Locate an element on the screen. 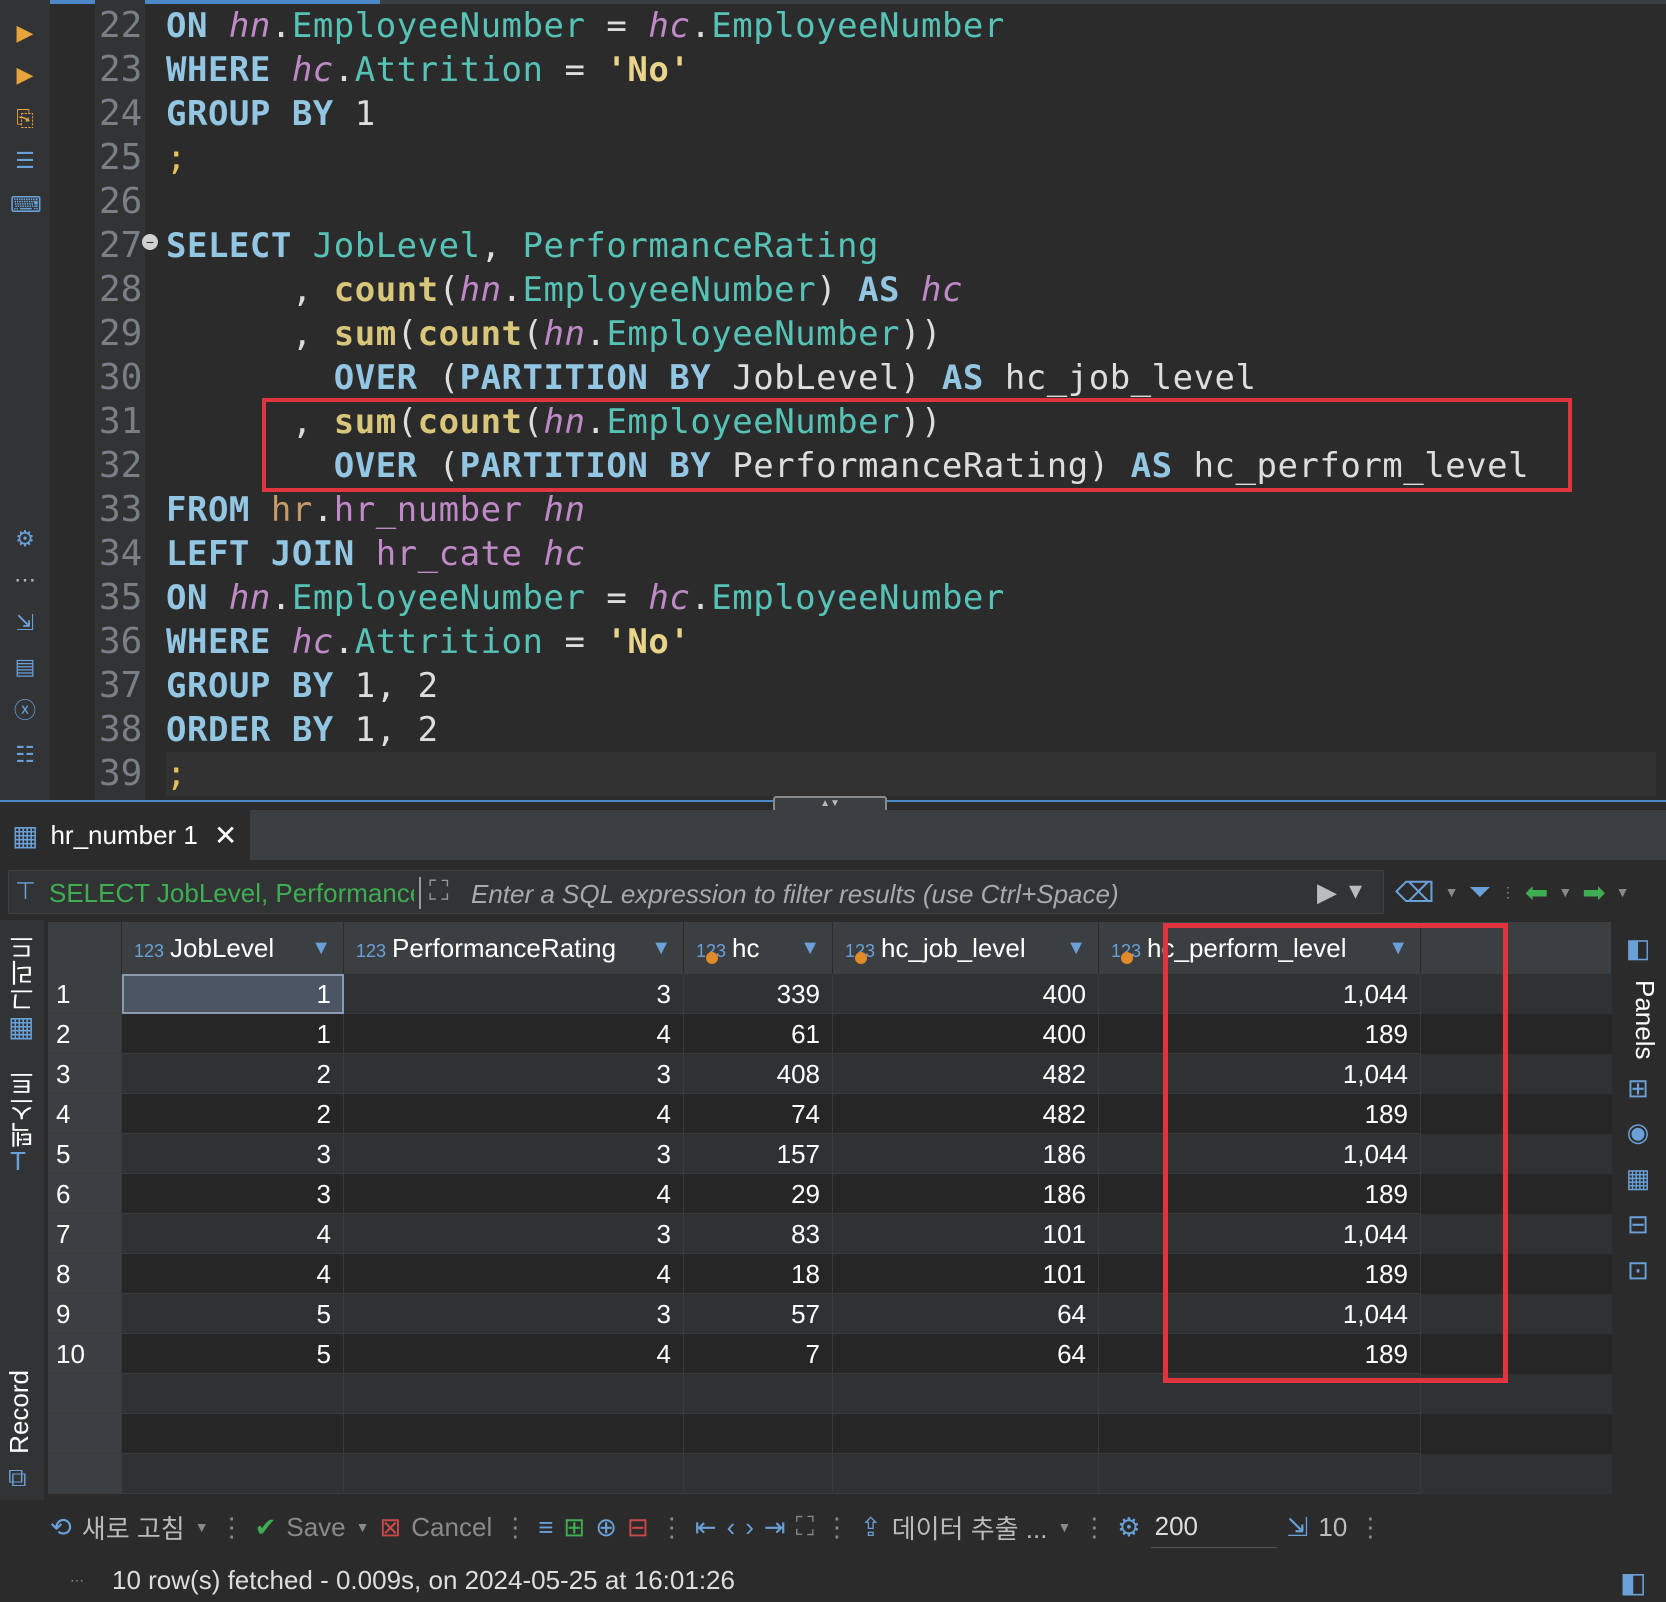  delete-row-icon: ⊟ is located at coordinates (638, 1527).